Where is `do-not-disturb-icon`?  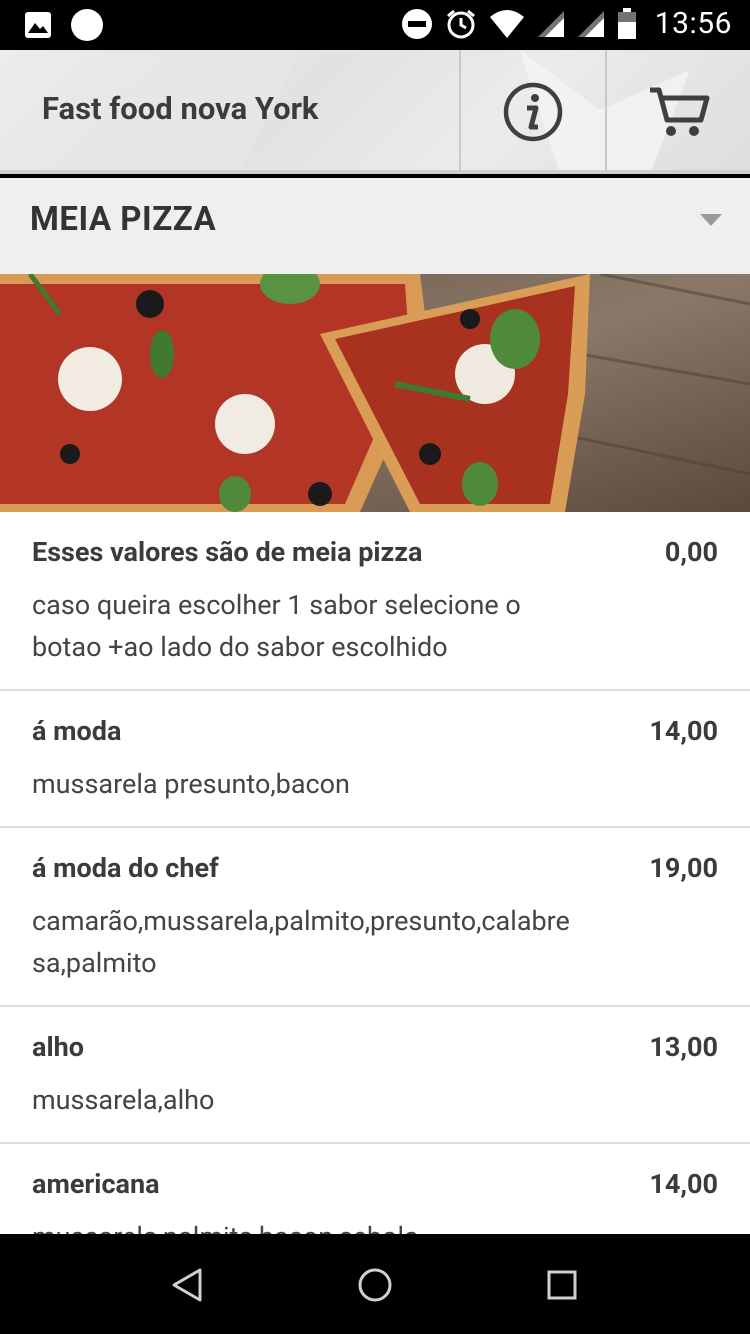 do-not-disturb-icon is located at coordinates (416, 23).